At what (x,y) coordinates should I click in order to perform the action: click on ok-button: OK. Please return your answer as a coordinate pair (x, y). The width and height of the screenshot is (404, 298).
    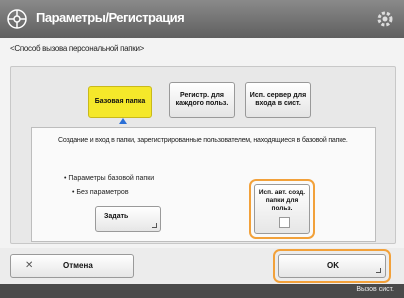
    Looking at the image, I should click on (332, 266).